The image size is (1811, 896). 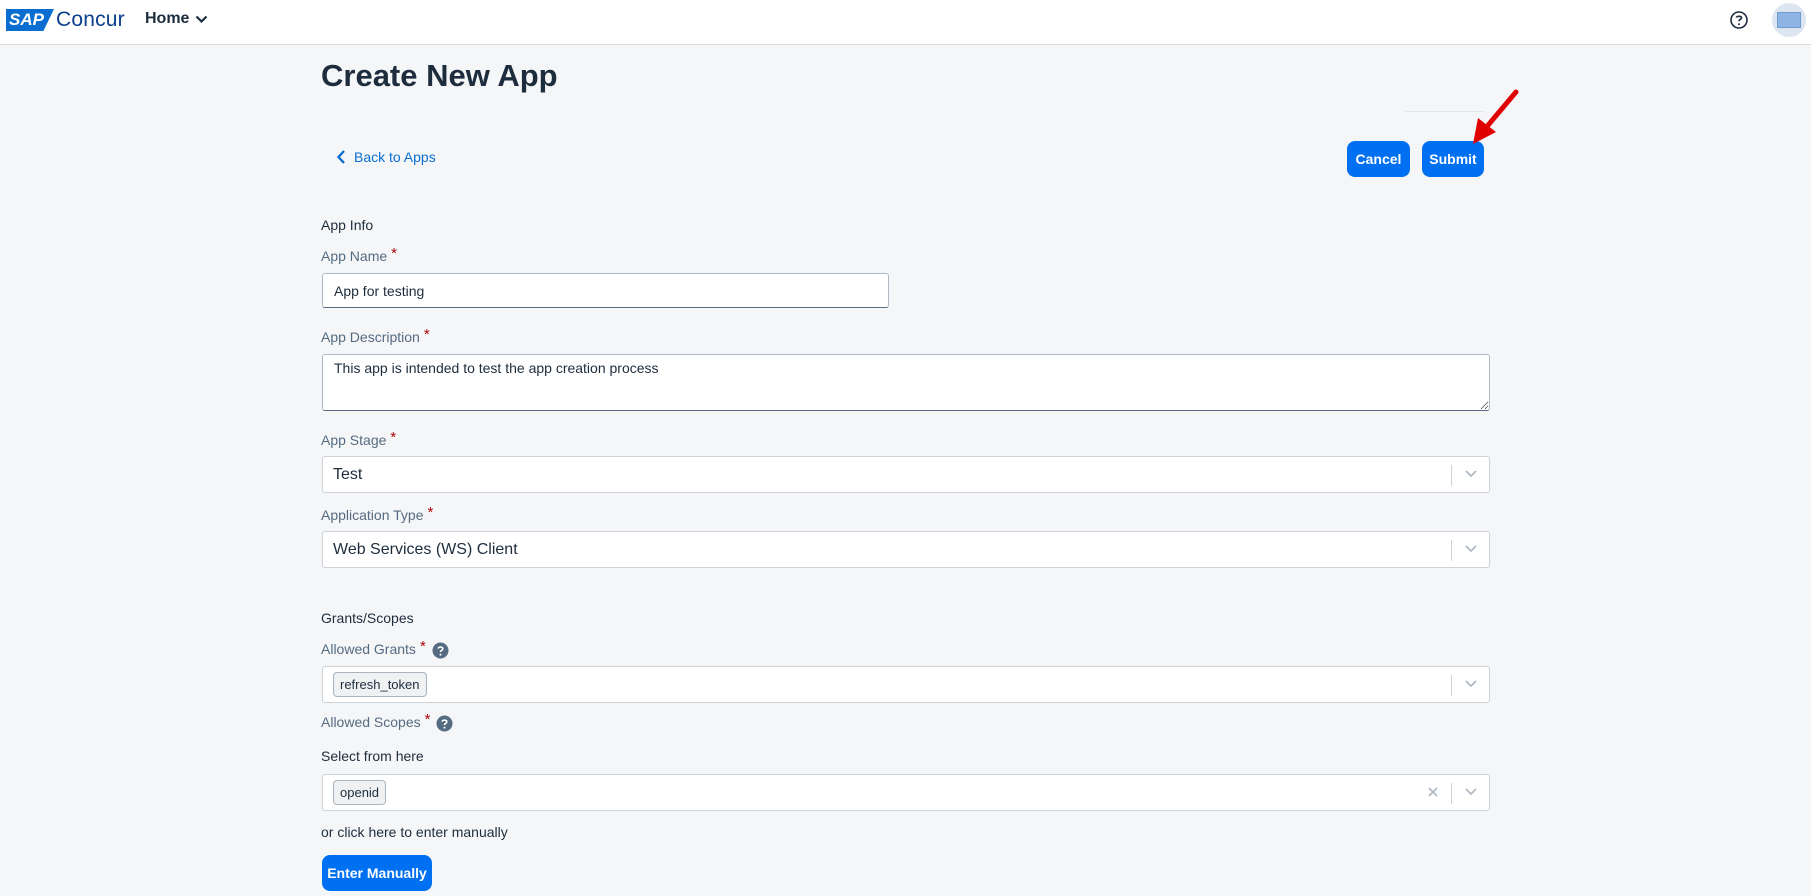 What do you see at coordinates (372, 756) in the screenshot?
I see `select-from-here-text: Select from here` at bounding box center [372, 756].